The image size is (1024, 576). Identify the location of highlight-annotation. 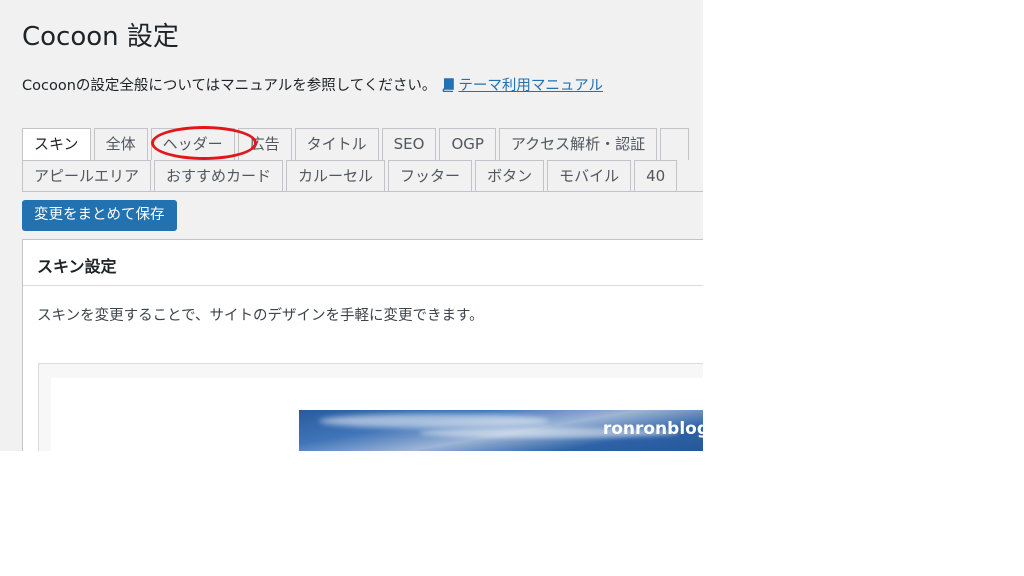
(204, 143).